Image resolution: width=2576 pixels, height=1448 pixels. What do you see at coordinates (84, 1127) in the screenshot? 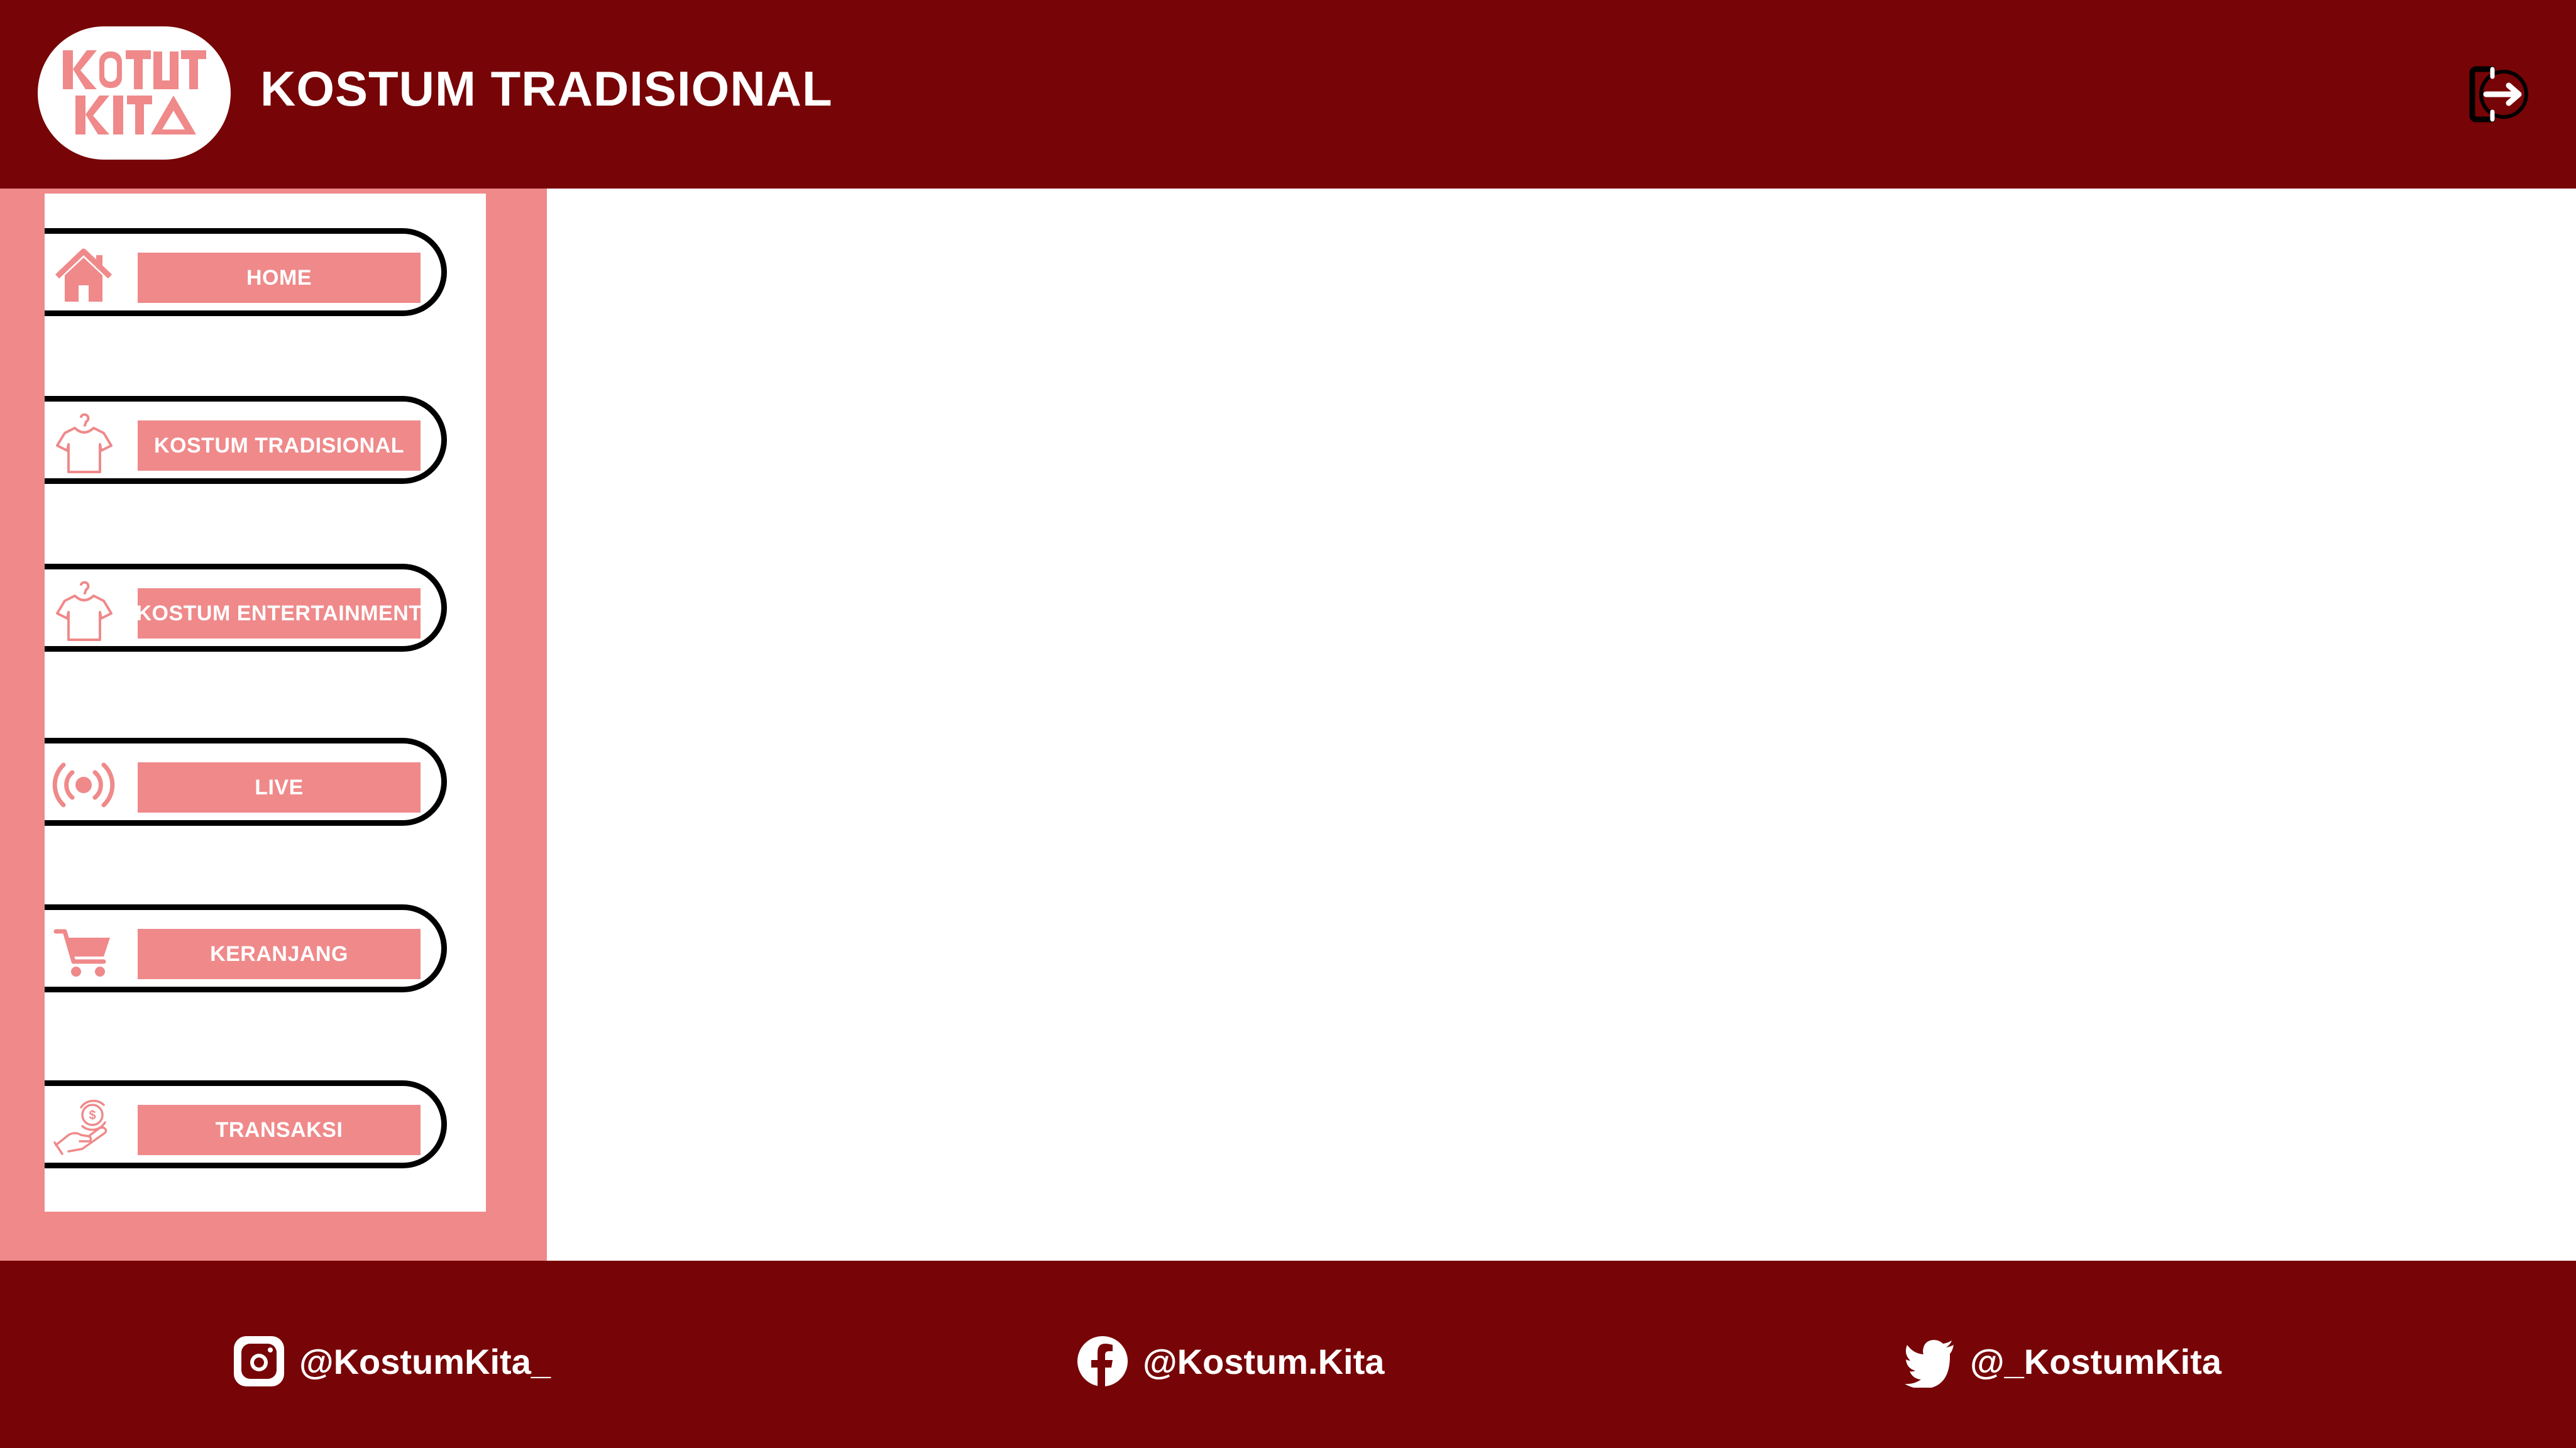
I see `money-hand-icon: $` at bounding box center [84, 1127].